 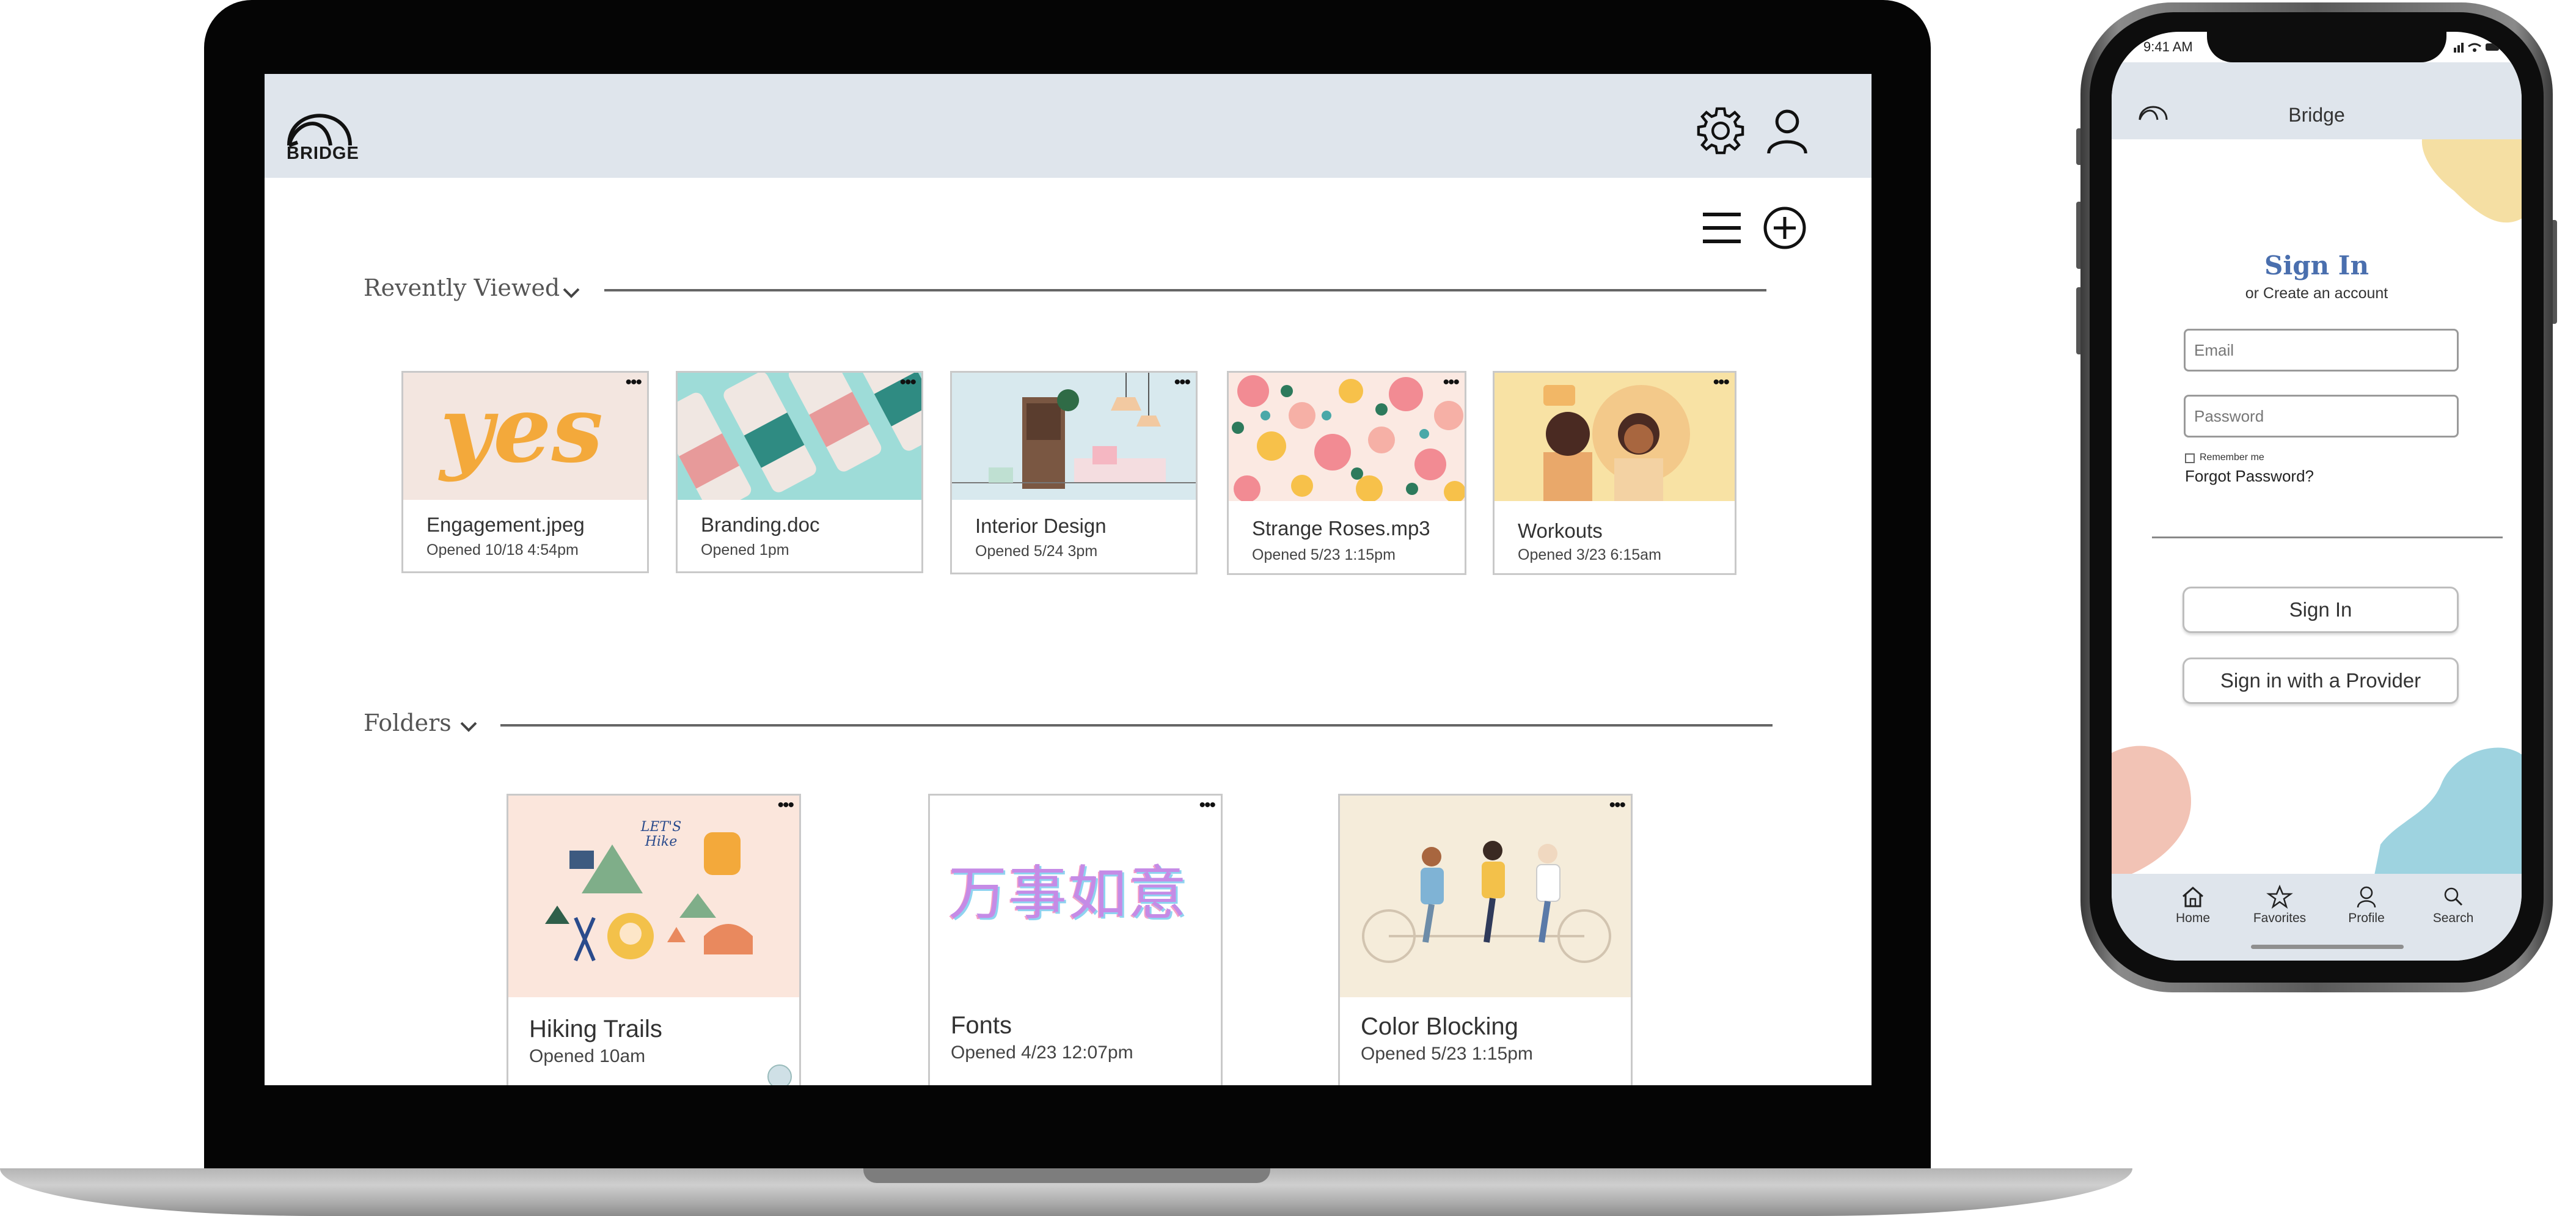 I want to click on menu-icon, so click(x=1721, y=228).